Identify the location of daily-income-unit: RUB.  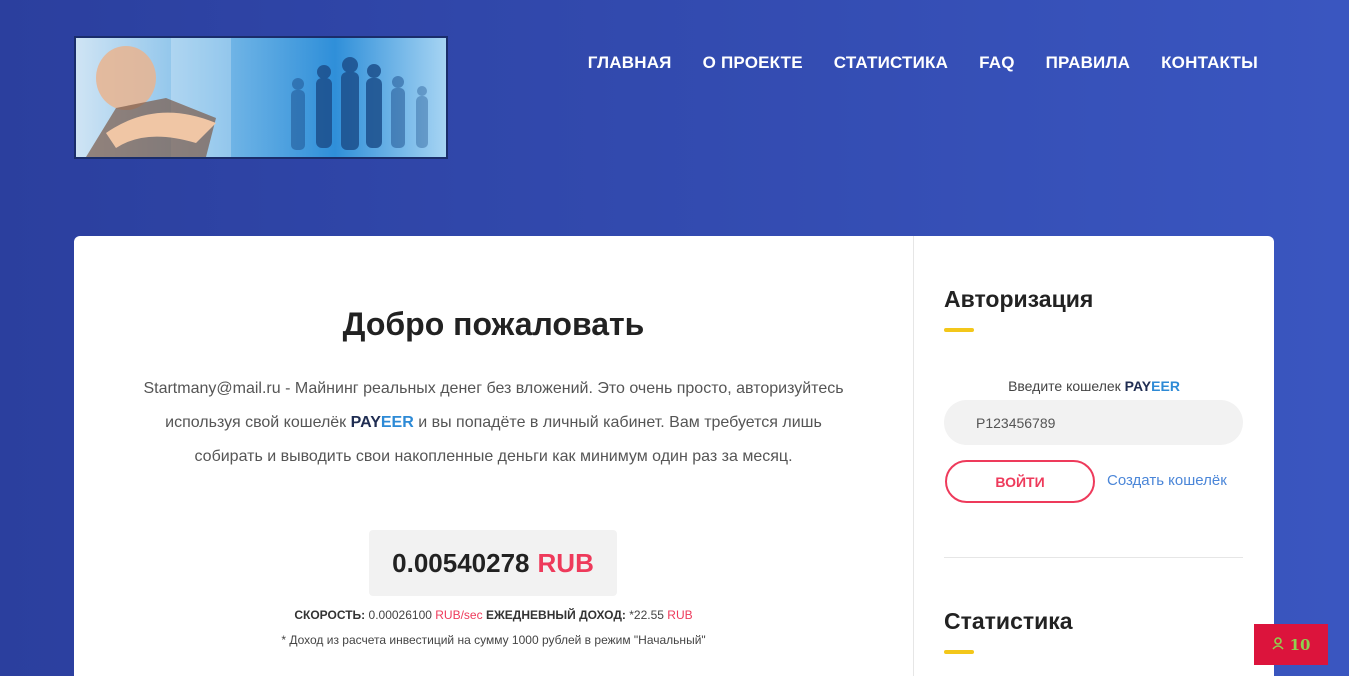
(680, 615).